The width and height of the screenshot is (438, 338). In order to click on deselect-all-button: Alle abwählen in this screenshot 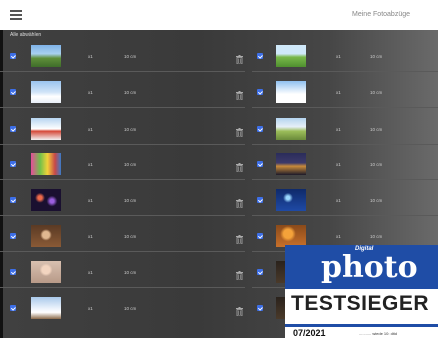, I will do `click(25, 35)`.